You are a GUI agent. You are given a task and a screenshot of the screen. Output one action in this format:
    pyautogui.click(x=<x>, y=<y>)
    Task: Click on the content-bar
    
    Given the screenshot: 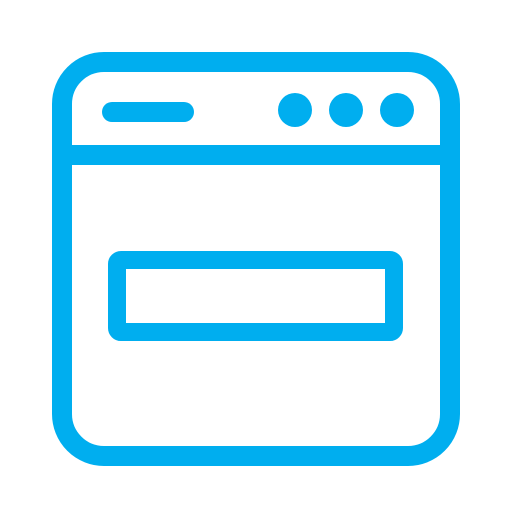 What is the action you would take?
    pyautogui.click(x=255, y=296)
    